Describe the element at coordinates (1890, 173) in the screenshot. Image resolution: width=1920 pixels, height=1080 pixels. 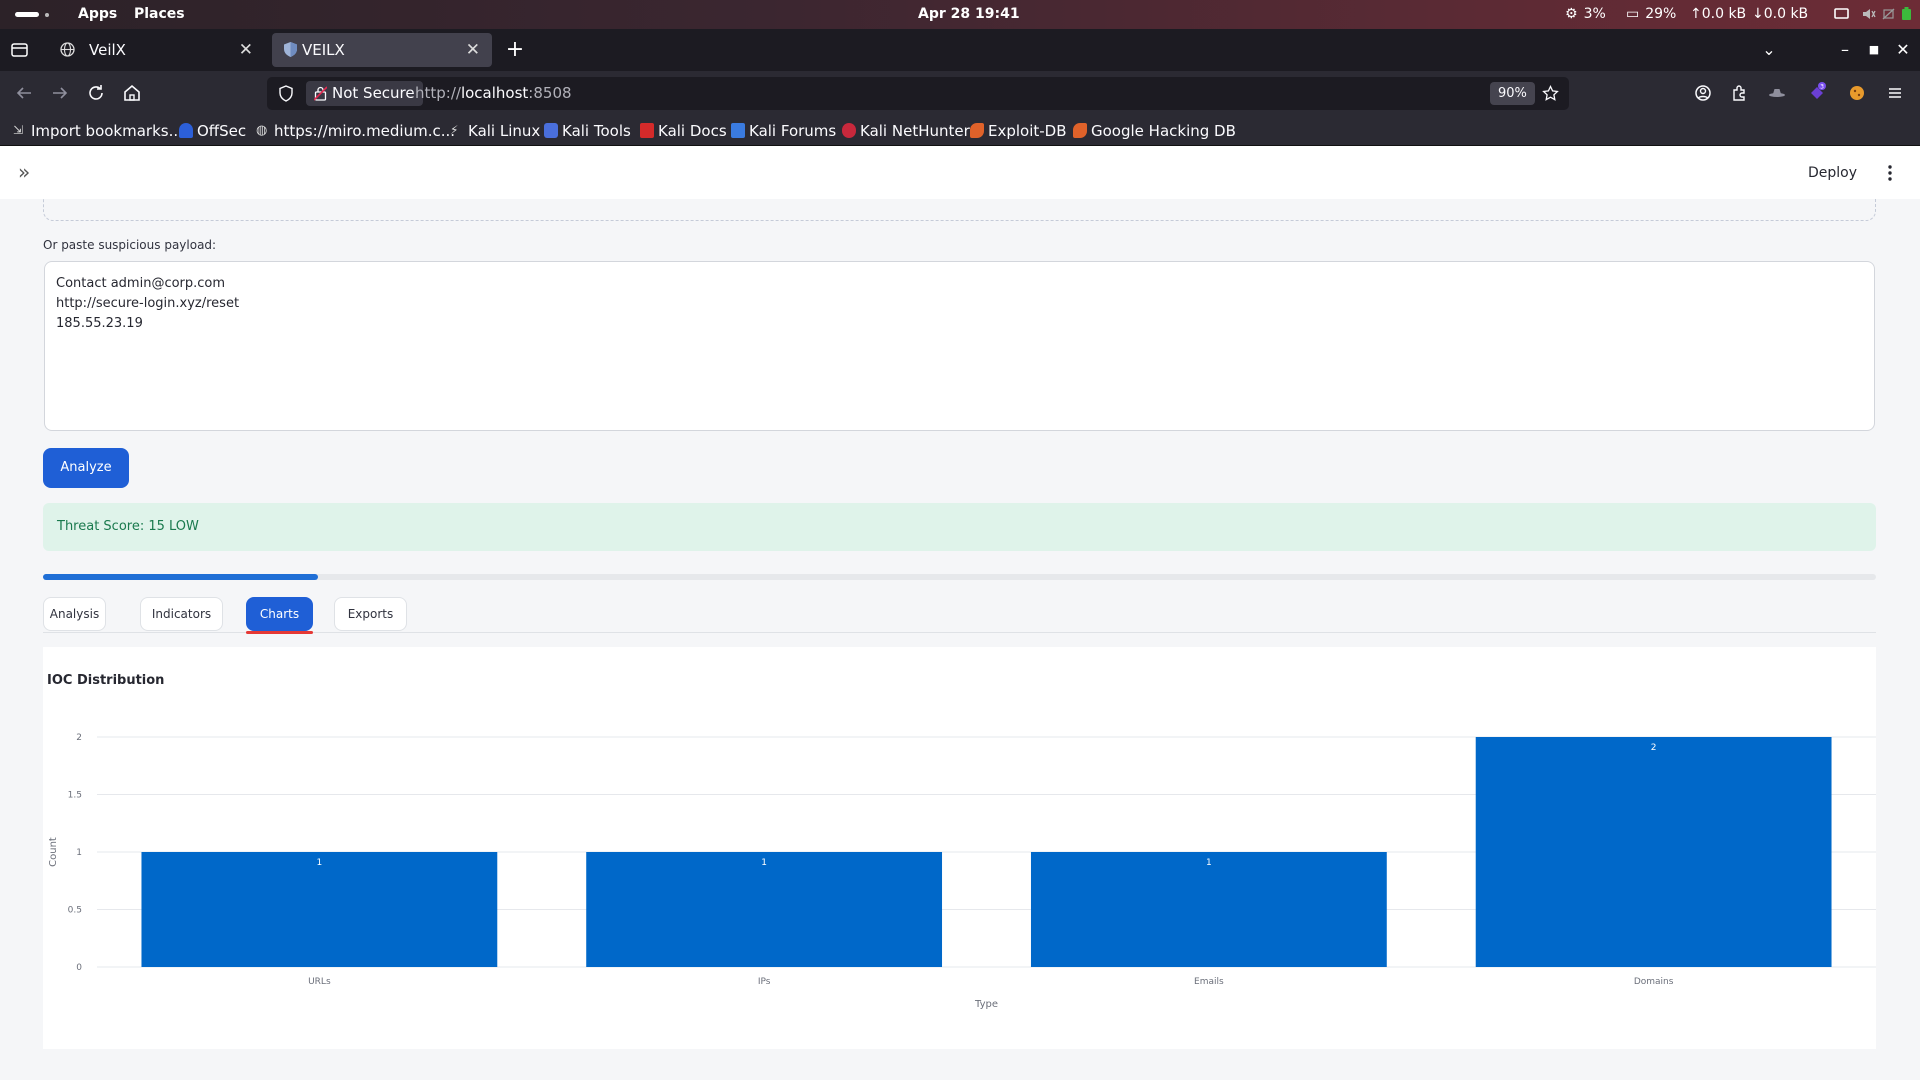
I see `more-options-icon` at that location.